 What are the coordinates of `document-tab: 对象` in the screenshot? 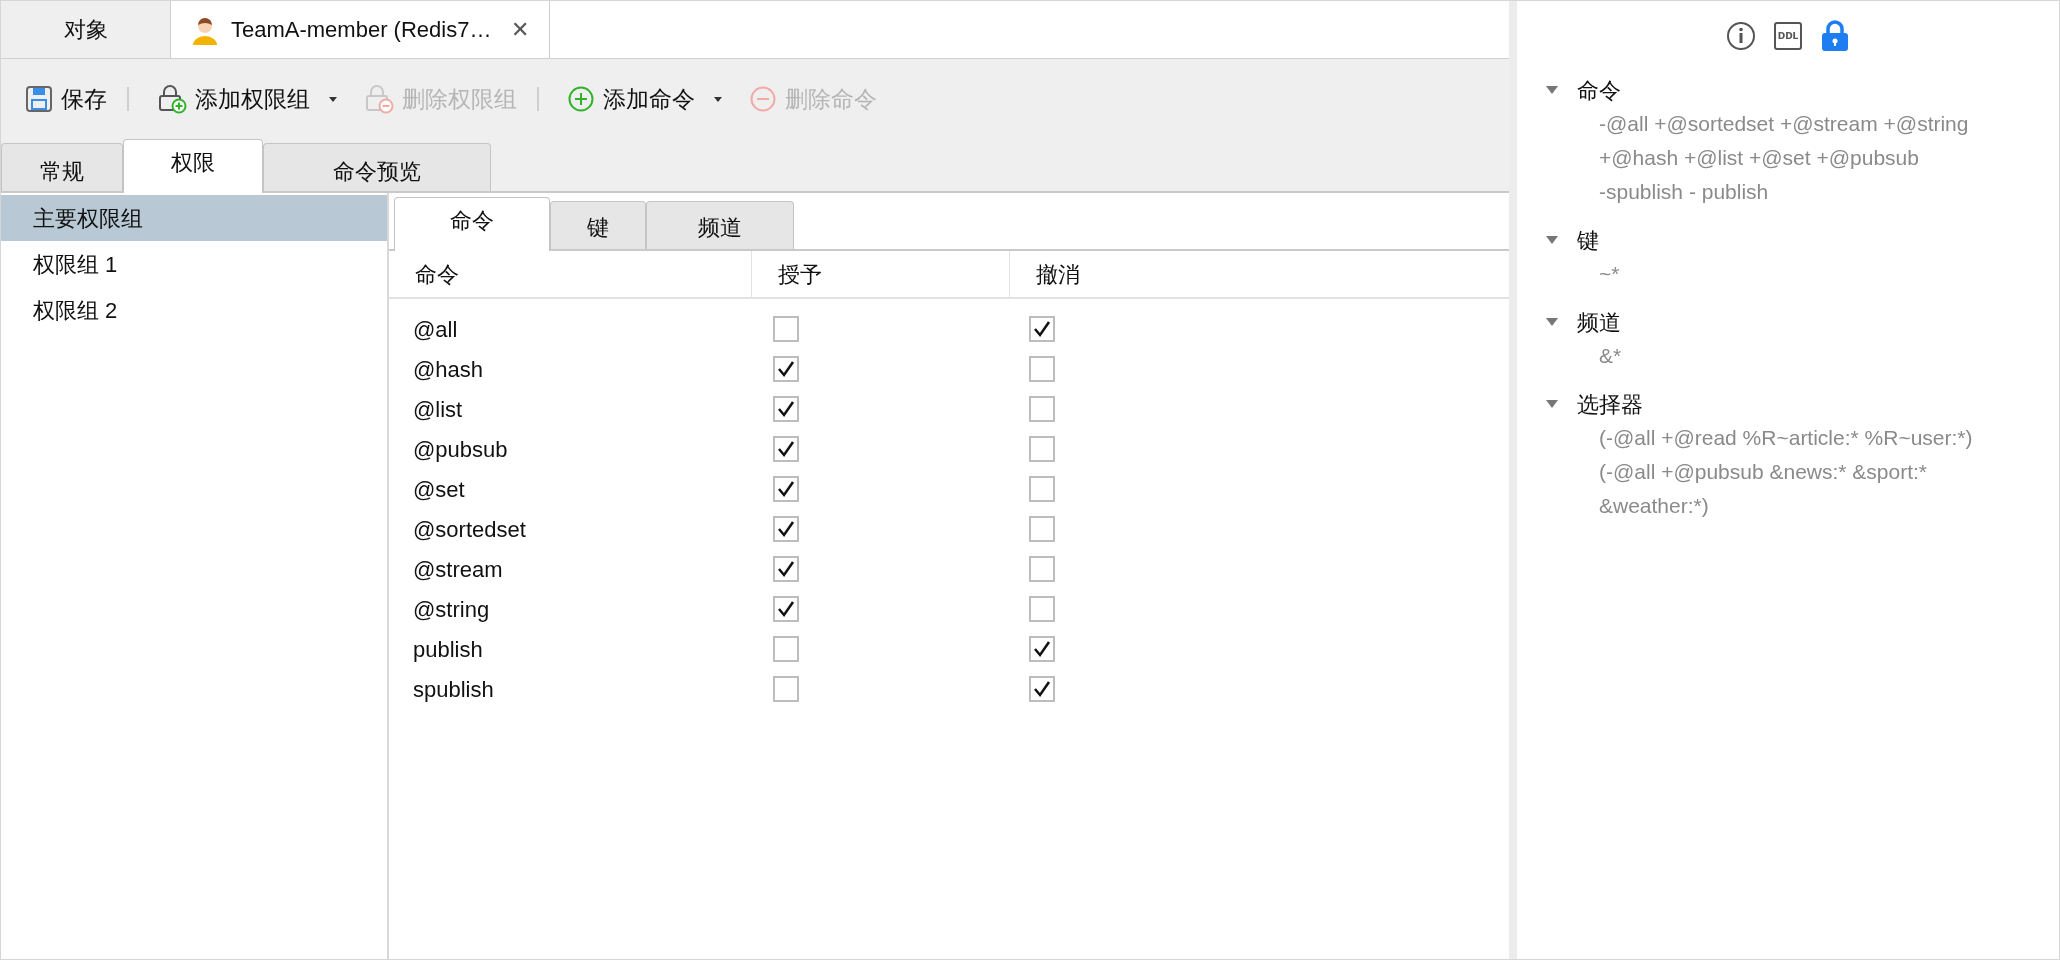 It's located at (86, 29).